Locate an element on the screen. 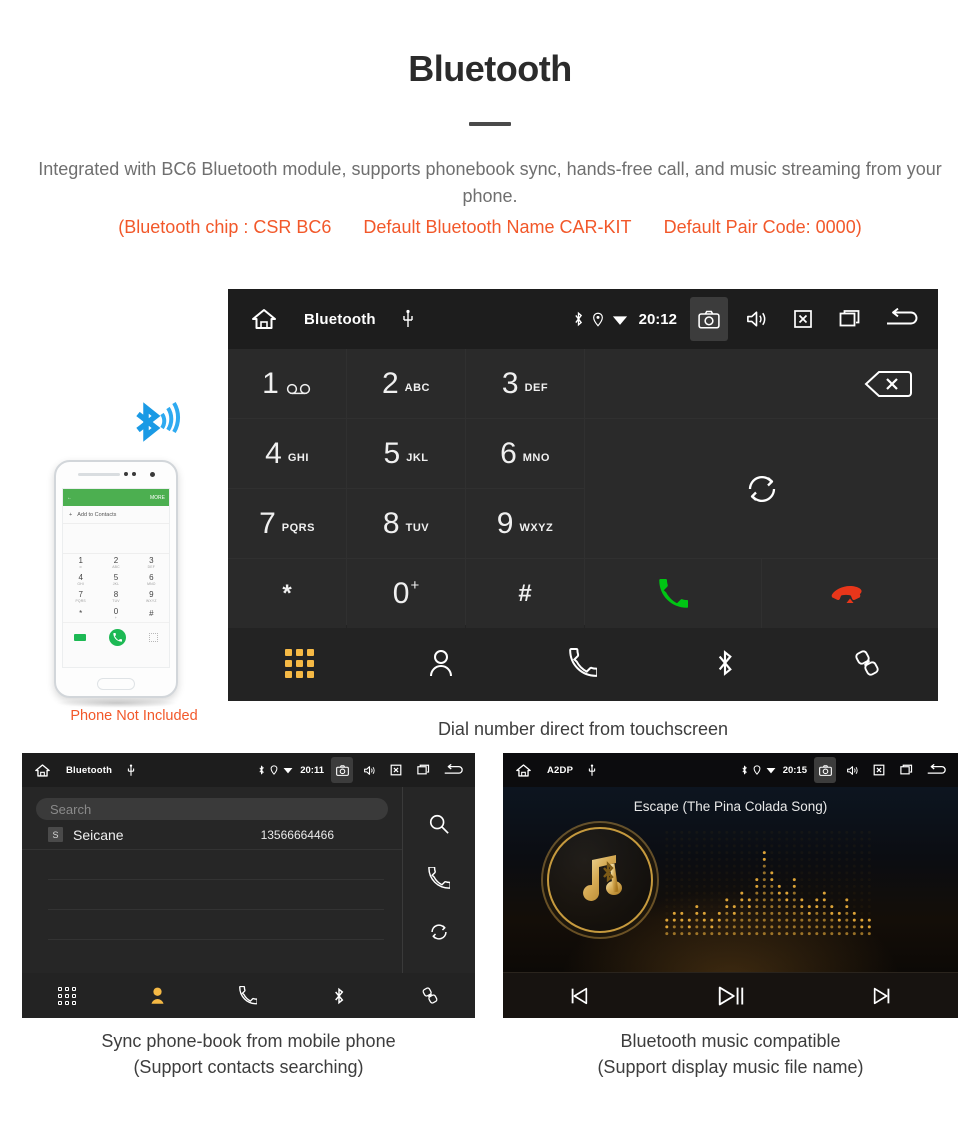 Image resolution: width=980 pixels, height=1143 pixels. music-controls is located at coordinates (730, 995).